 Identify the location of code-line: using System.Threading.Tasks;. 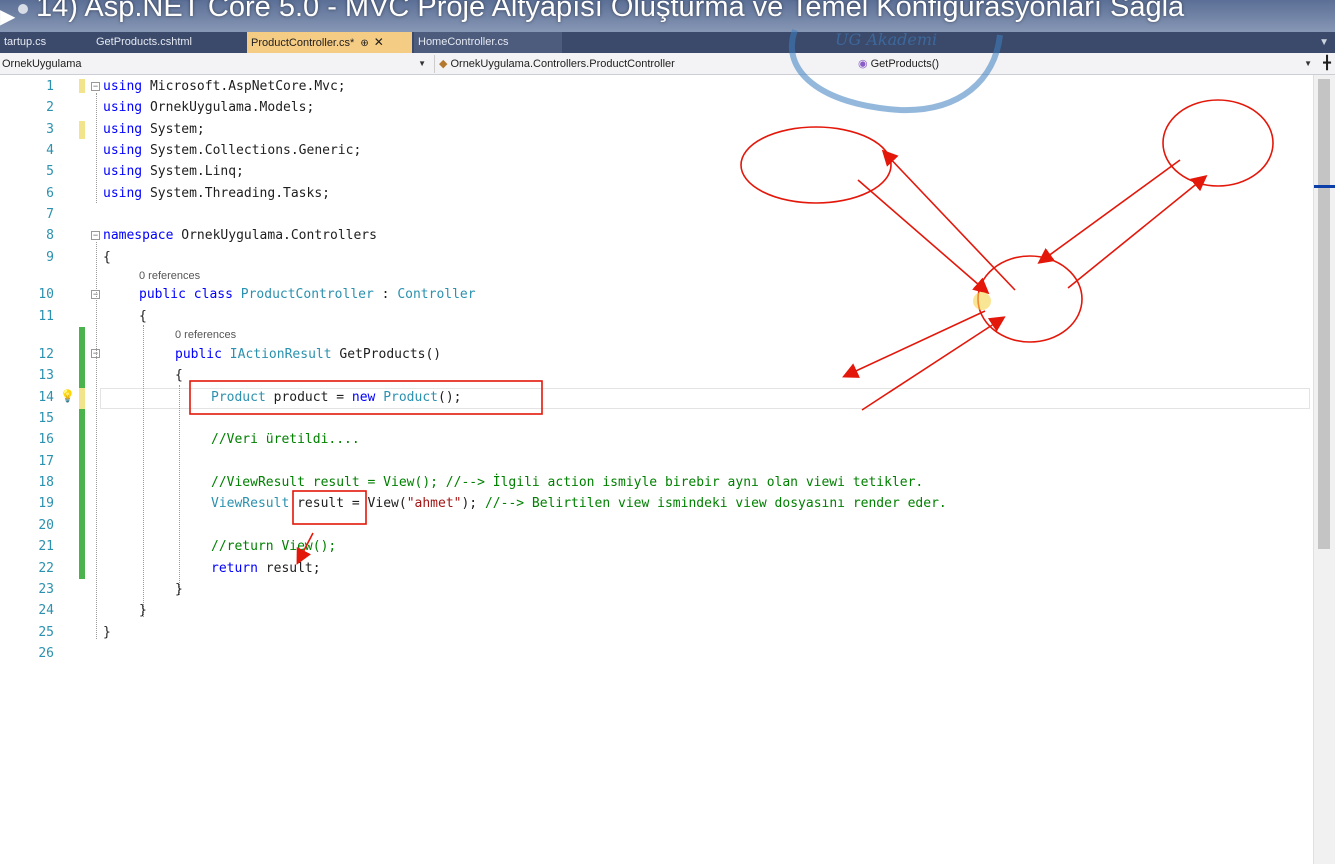
(216, 193).